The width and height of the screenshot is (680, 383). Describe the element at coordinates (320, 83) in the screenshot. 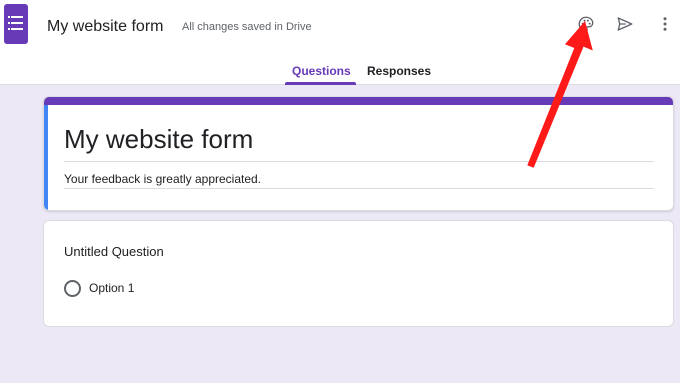

I see `active-tab-indicator` at that location.